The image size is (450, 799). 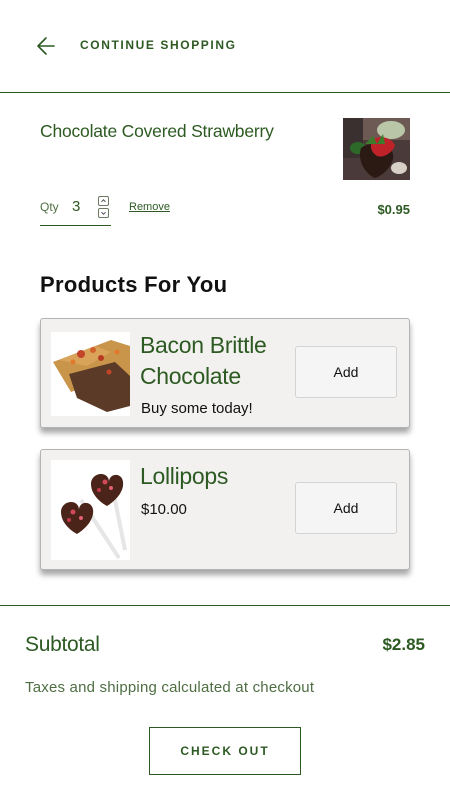 I want to click on subtotal-value: $2.85, so click(x=403, y=644).